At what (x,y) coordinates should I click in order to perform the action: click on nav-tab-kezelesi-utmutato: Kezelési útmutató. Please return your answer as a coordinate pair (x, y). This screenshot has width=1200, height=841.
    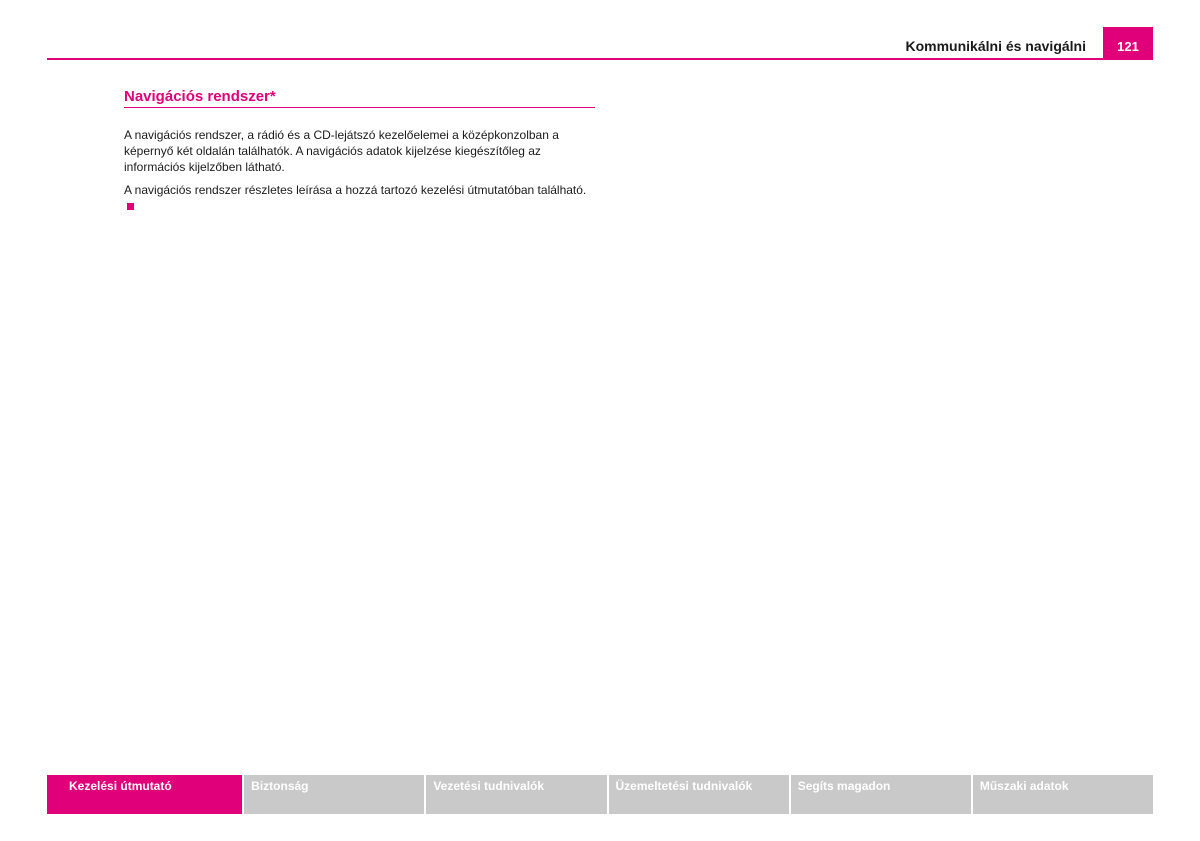
    Looking at the image, I should click on (145, 794).